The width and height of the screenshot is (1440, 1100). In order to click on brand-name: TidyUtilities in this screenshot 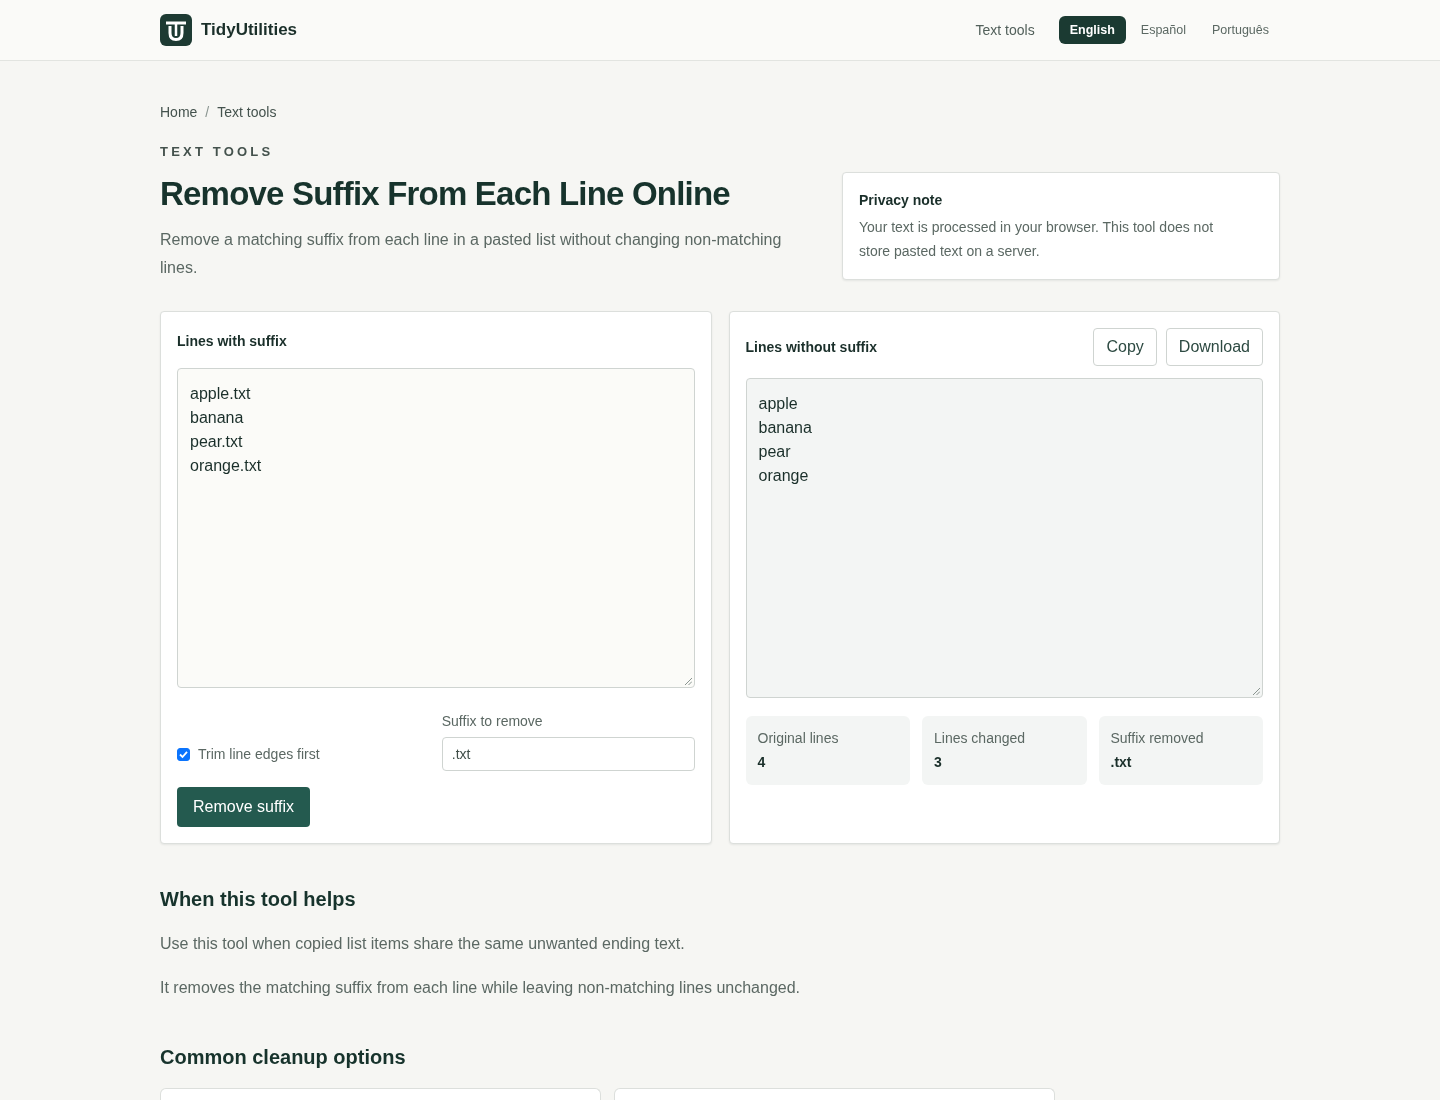, I will do `click(249, 30)`.